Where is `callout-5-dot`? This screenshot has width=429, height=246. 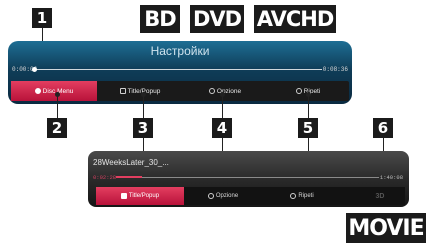 callout-5-dot is located at coordinates (308, 94).